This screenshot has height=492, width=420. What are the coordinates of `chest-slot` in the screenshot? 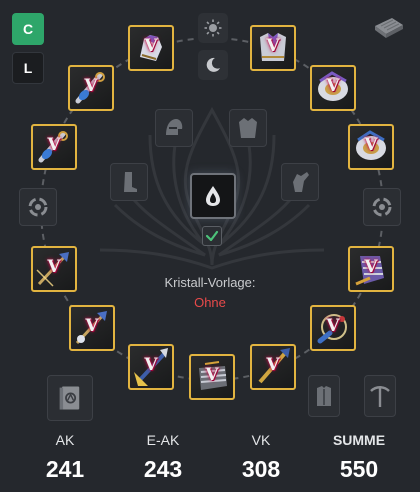 It's located at (248, 128).